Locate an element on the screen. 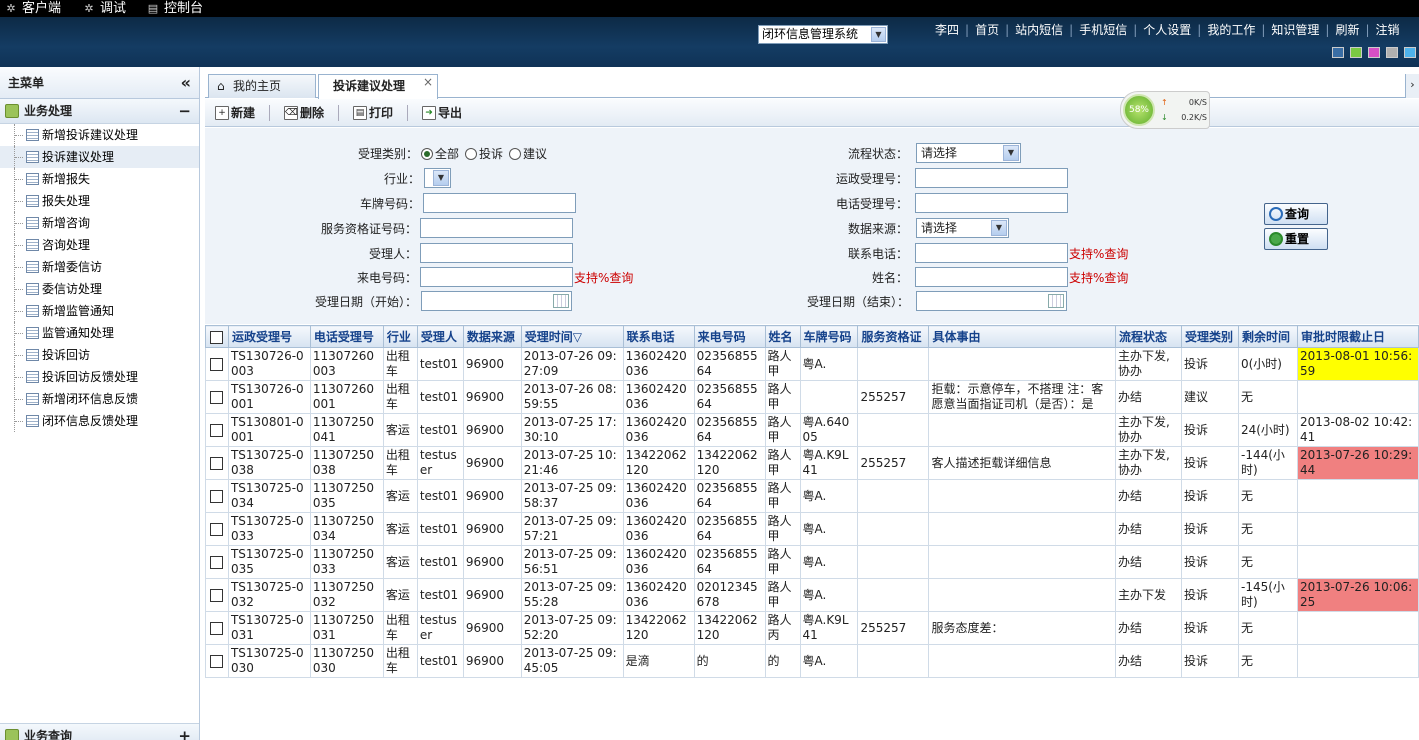  sidebar-item: 闭环信息反馈处理 is located at coordinates (99, 421).